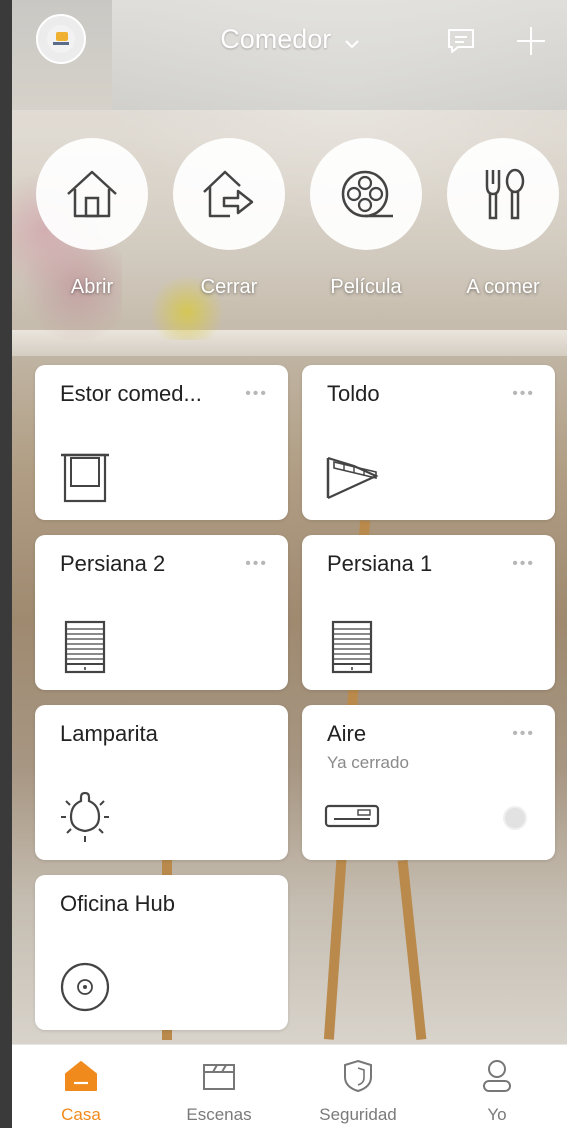  Describe the element at coordinates (515, 818) in the screenshot. I see `power-toggle` at that location.